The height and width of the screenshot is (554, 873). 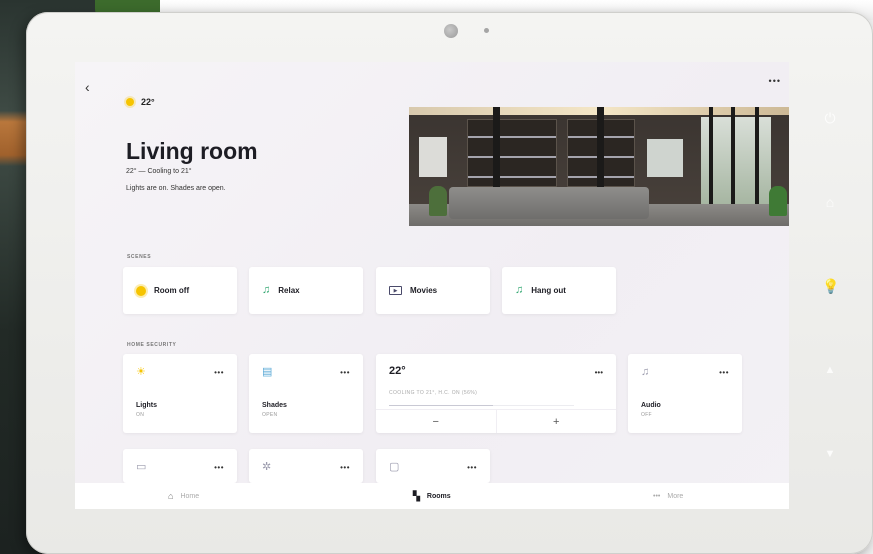 I want to click on security-section-label: HOME SECURITY, so click(x=152, y=345).